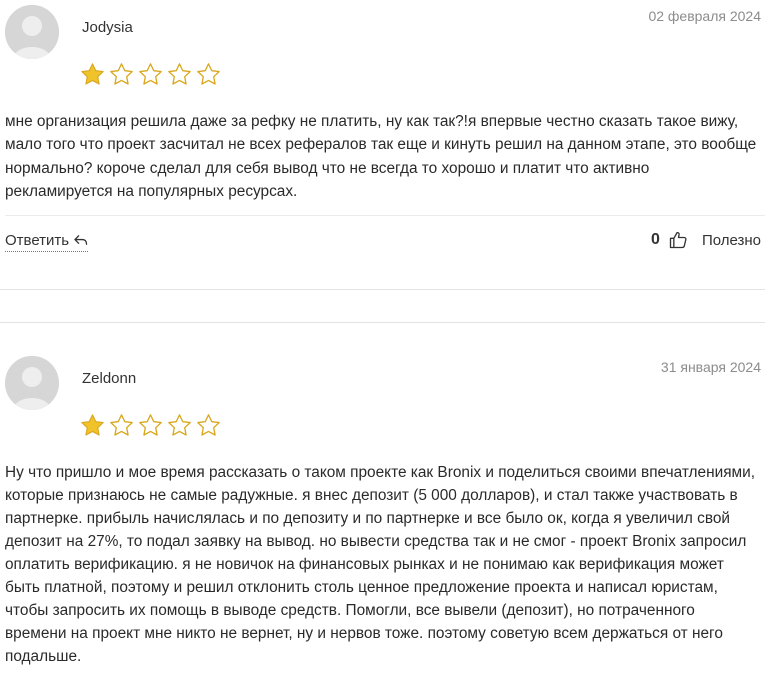 This screenshot has width=765, height=693. Describe the element at coordinates (37, 240) in the screenshot. I see `reply-label: Ответить` at that location.